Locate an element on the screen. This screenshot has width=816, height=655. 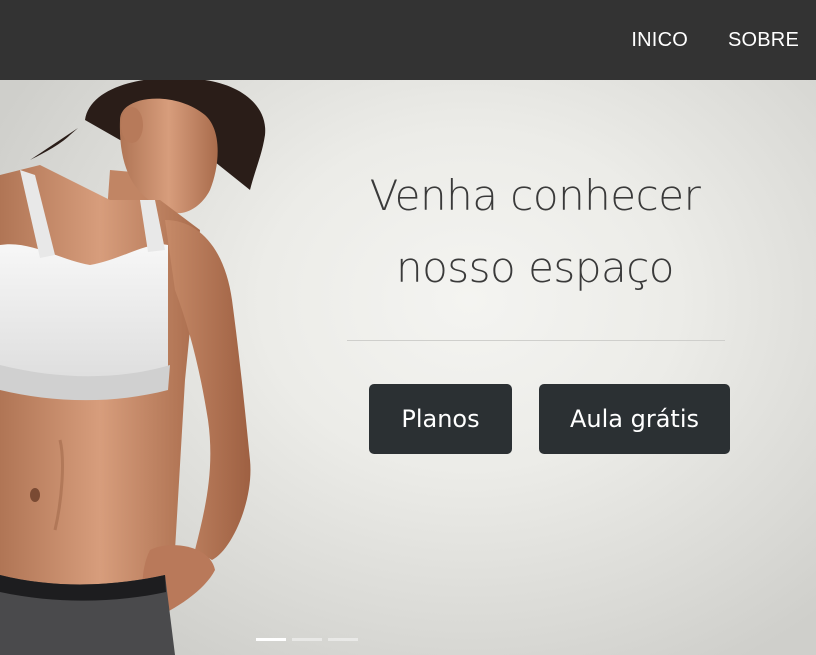
top-navbar: INICO SOBRE is located at coordinates (408, 40).